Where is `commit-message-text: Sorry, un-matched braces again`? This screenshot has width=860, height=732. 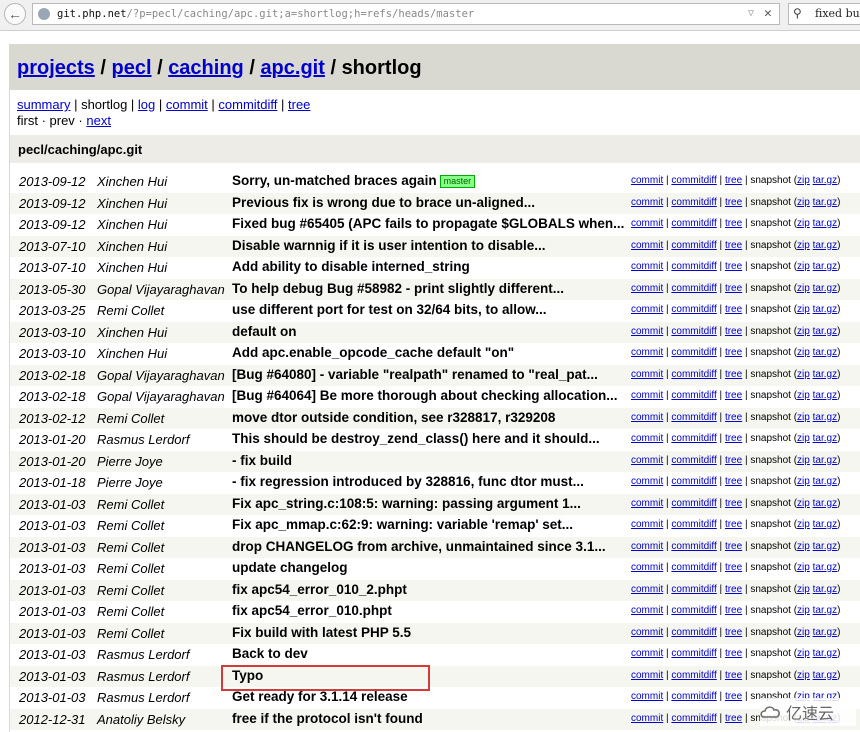 commit-message-text: Sorry, un-matched braces again is located at coordinates (334, 180).